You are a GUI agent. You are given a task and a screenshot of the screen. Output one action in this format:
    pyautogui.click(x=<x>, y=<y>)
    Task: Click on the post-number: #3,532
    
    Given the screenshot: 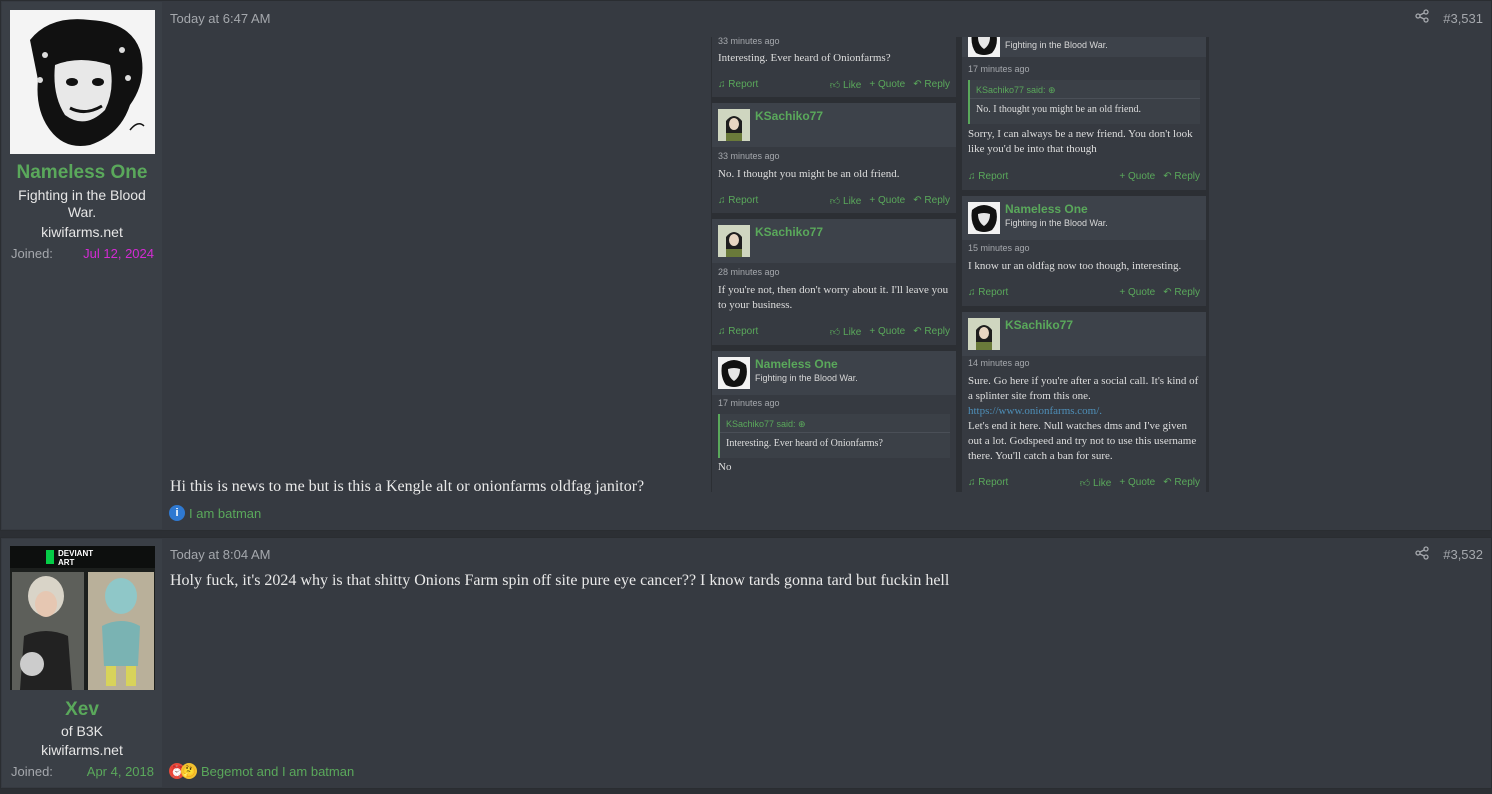 What is the action you would take?
    pyautogui.click(x=1463, y=554)
    